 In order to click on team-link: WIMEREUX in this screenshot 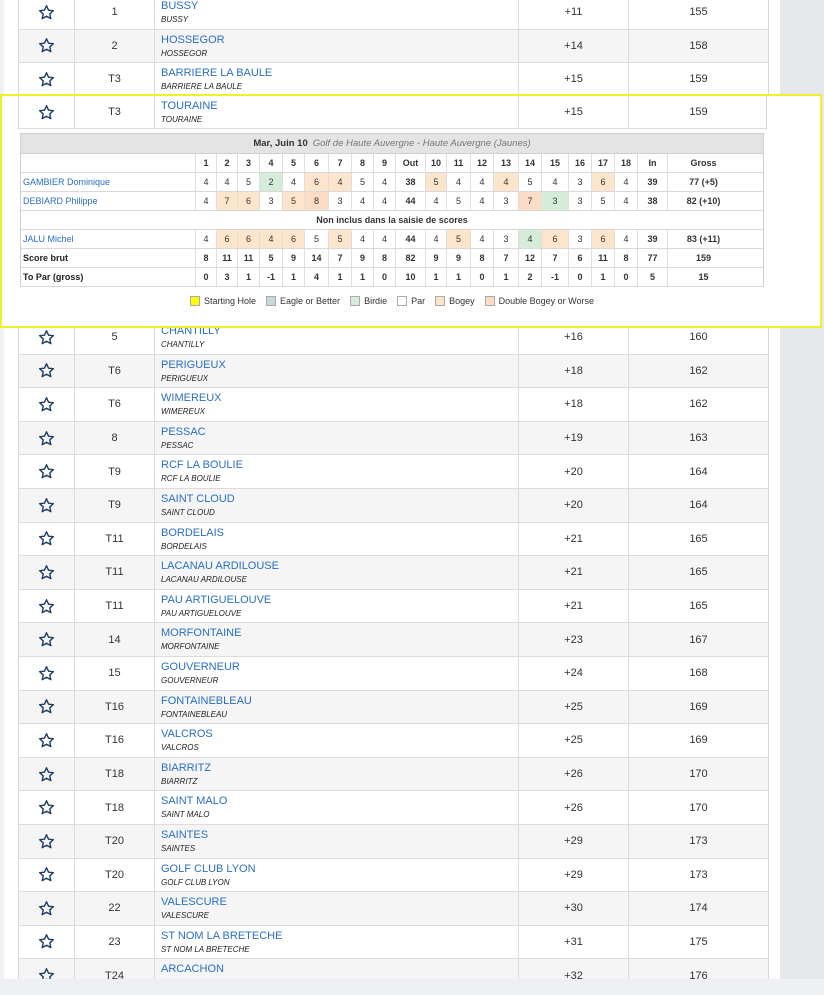, I will do `click(191, 398)`.